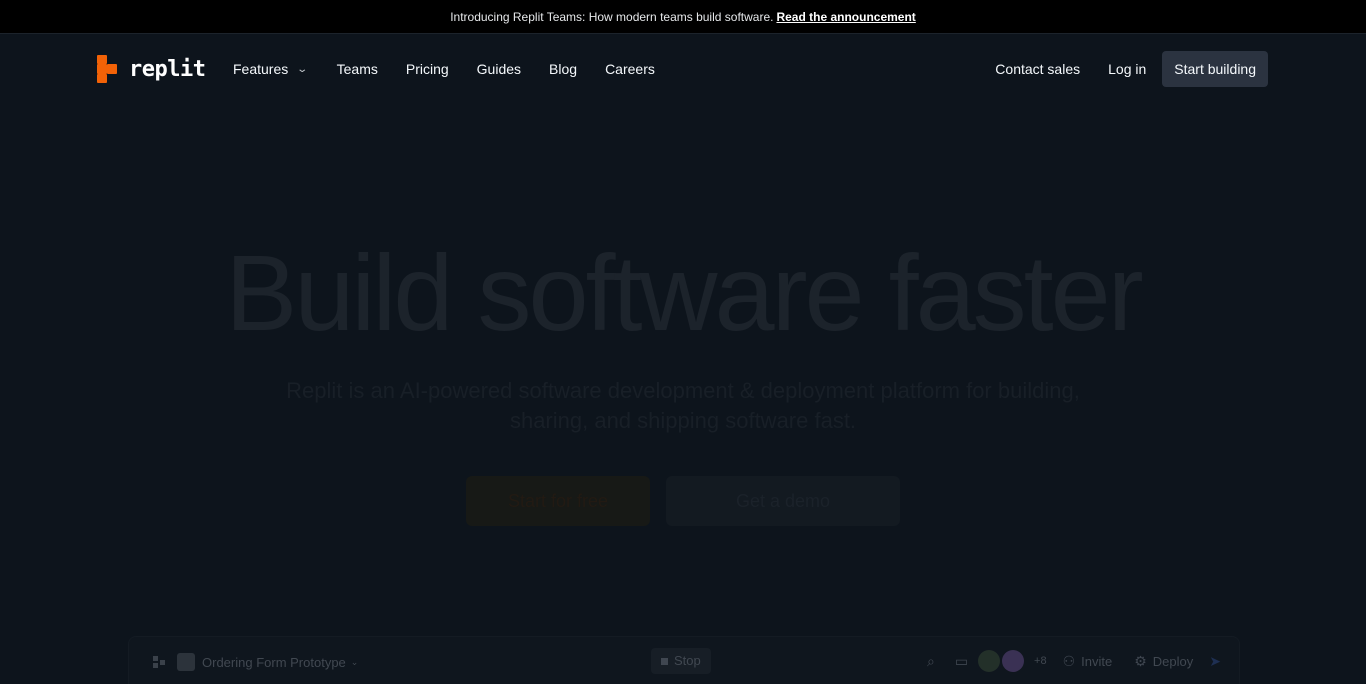  I want to click on project-name: Ordering Form Prototype, so click(274, 662).